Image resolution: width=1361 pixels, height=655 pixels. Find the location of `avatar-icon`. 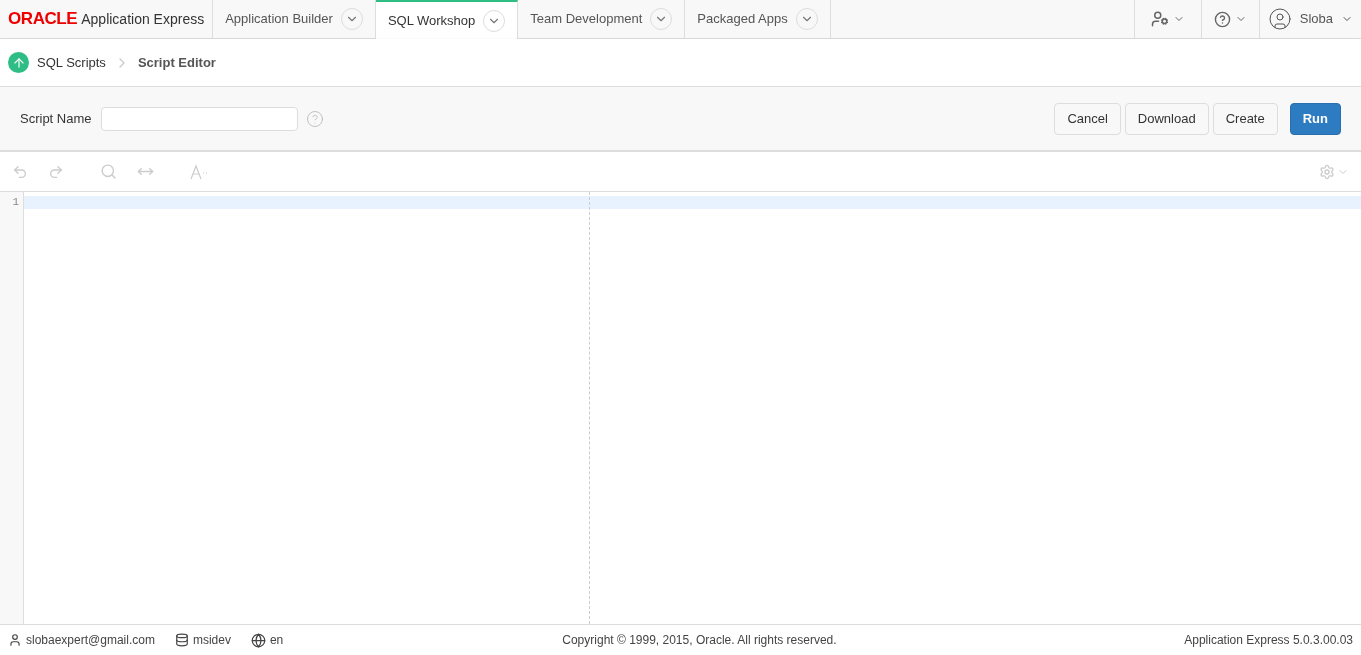

avatar-icon is located at coordinates (1279, 19).